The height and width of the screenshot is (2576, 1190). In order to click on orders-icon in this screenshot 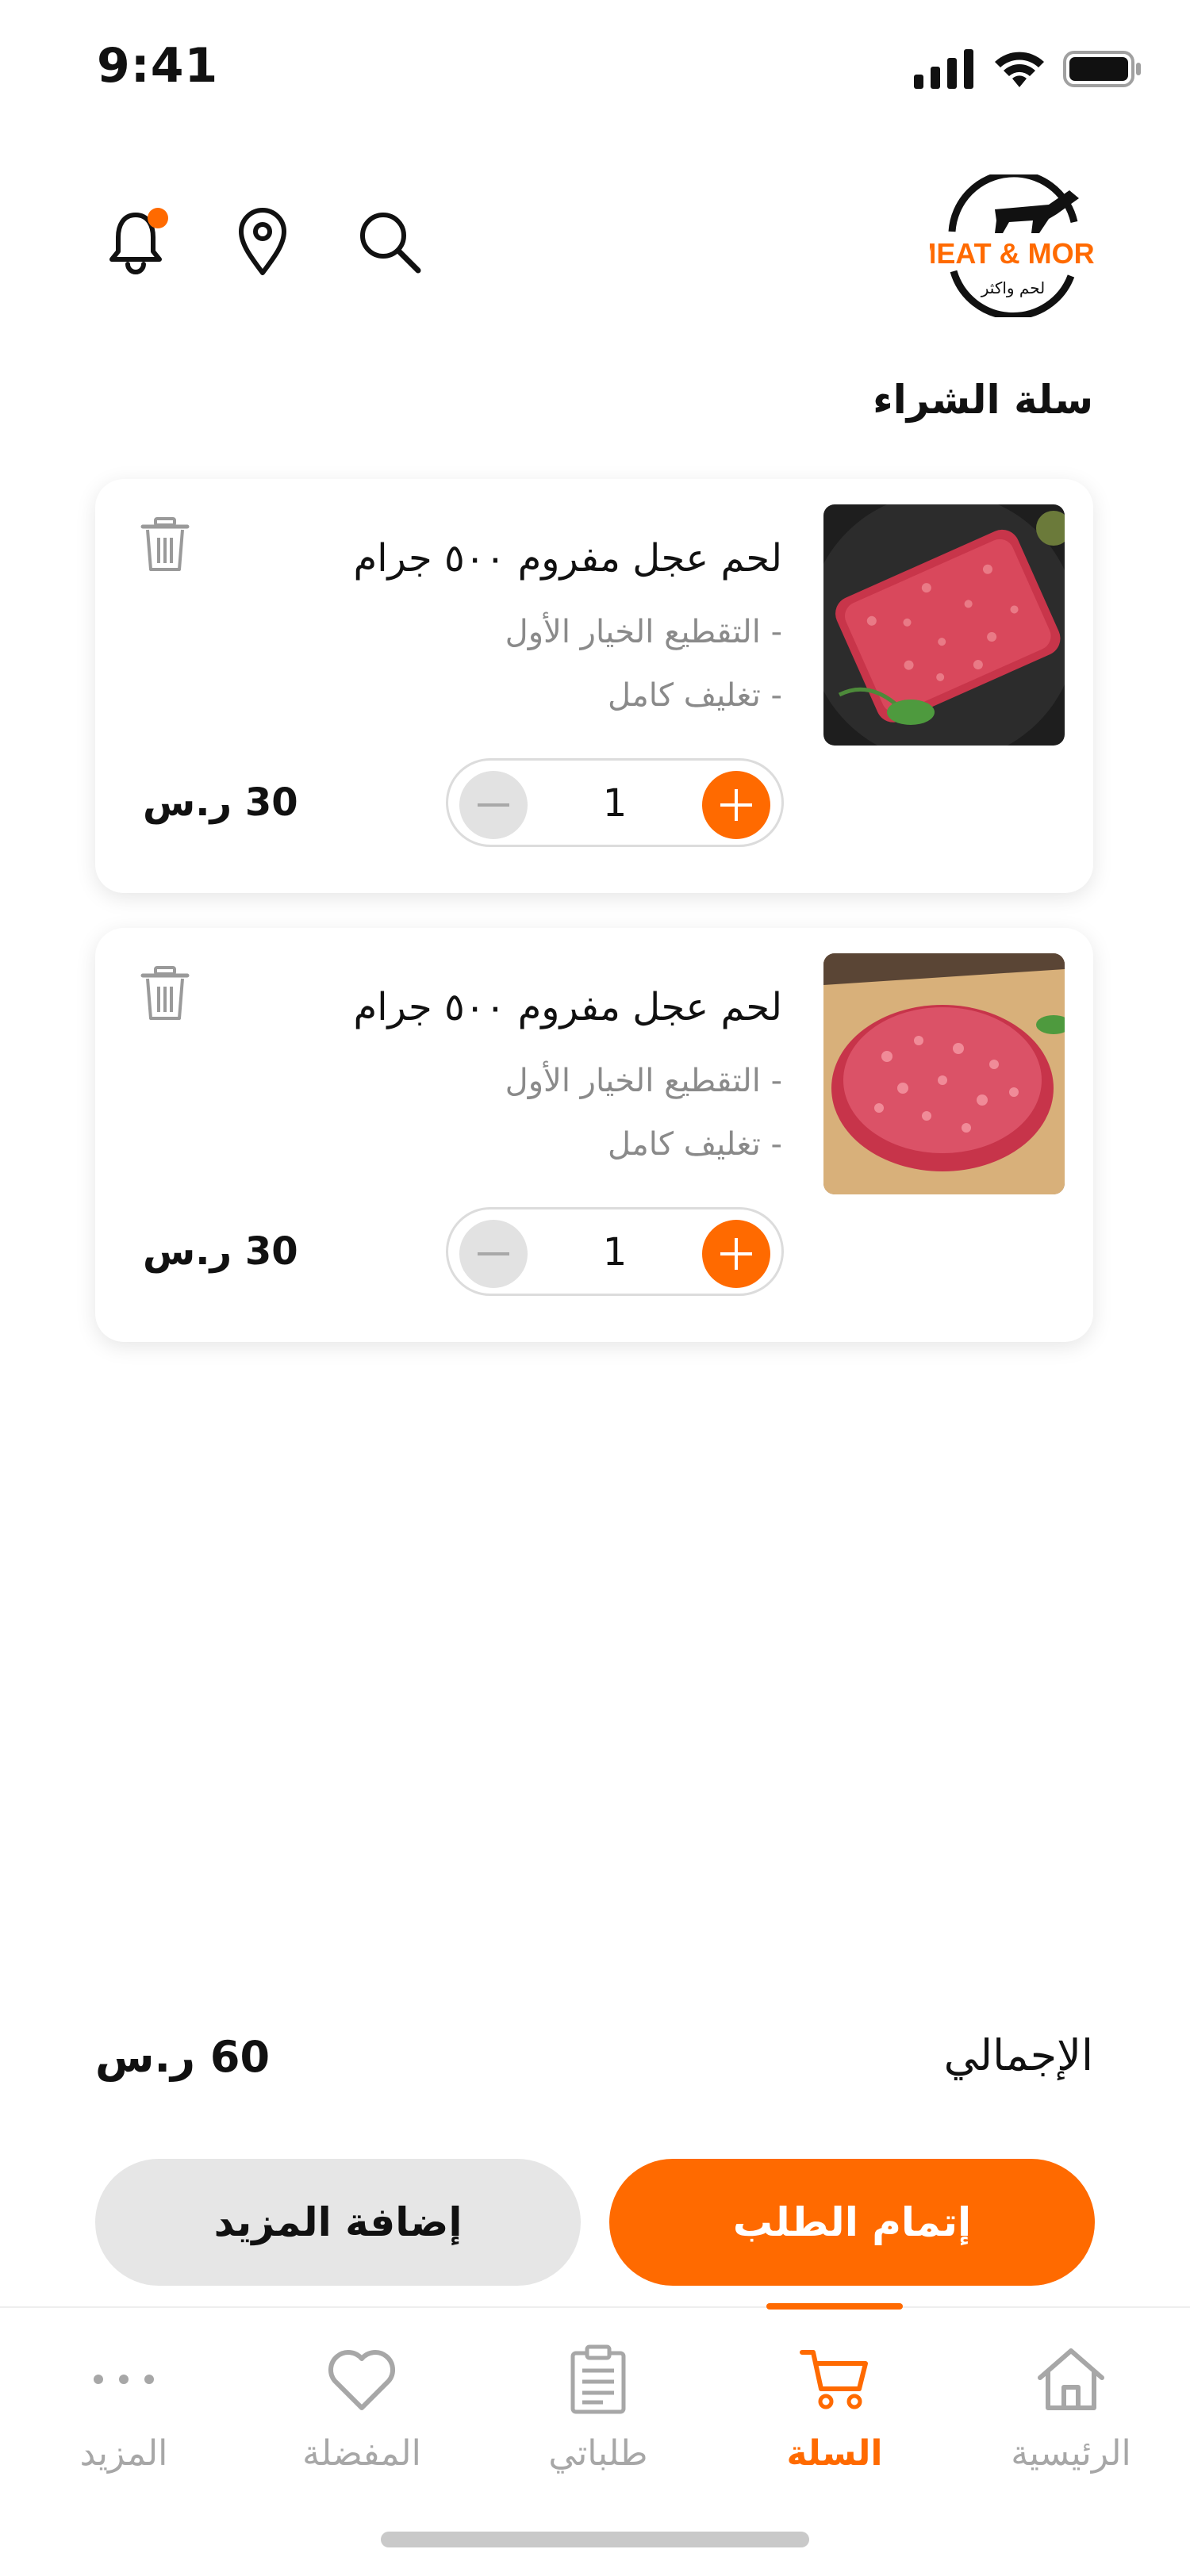, I will do `click(598, 2379)`.